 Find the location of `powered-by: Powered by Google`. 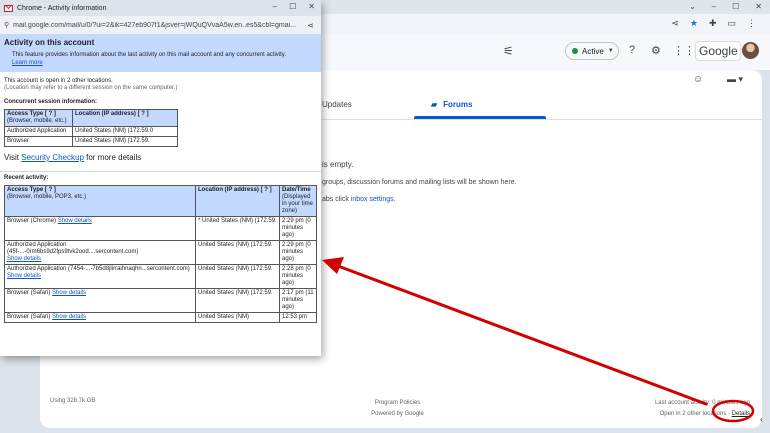

powered-by: Powered by Google is located at coordinates (397, 414).